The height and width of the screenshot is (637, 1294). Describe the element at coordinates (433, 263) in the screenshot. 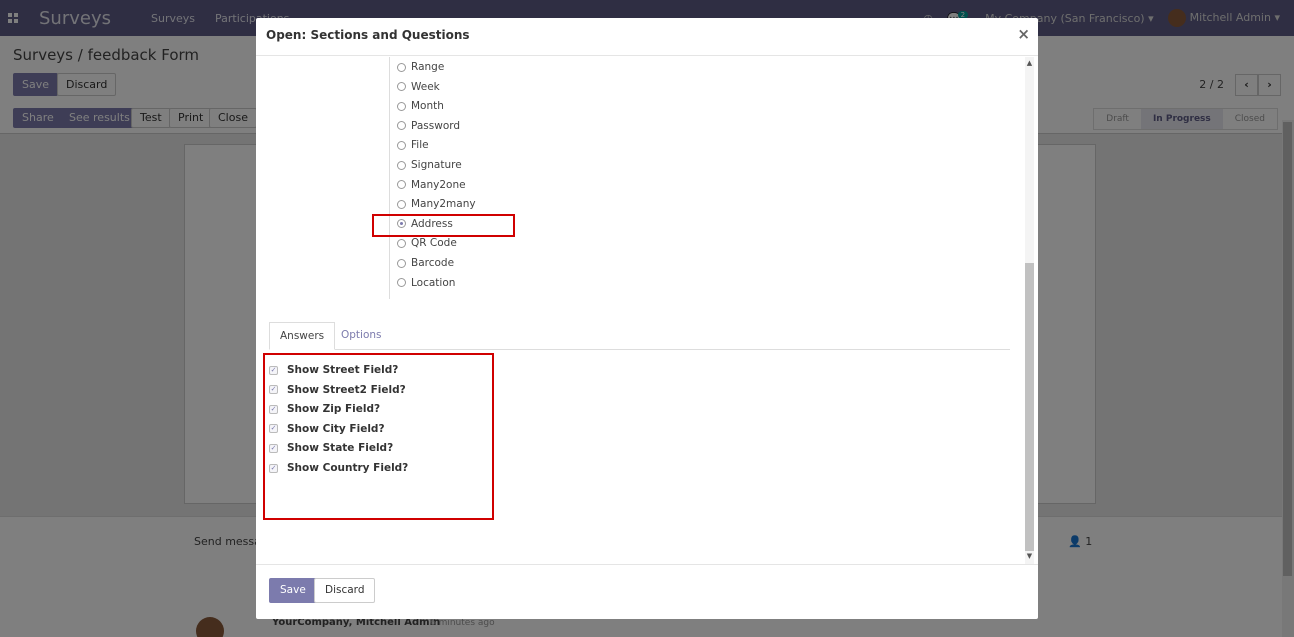

I see `question-type-label: Barcode` at that location.